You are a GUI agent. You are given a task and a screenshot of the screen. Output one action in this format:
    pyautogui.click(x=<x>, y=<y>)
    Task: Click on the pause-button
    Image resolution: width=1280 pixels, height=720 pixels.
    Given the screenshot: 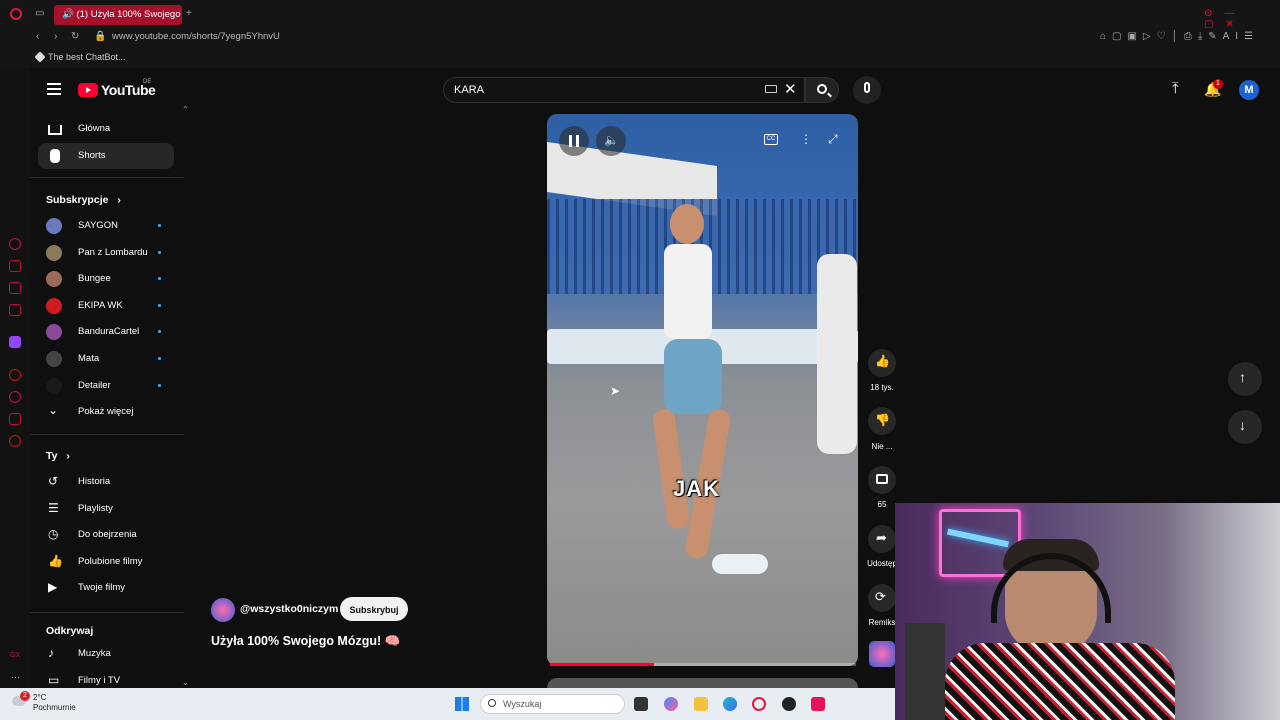 What is the action you would take?
    pyautogui.click(x=574, y=141)
    